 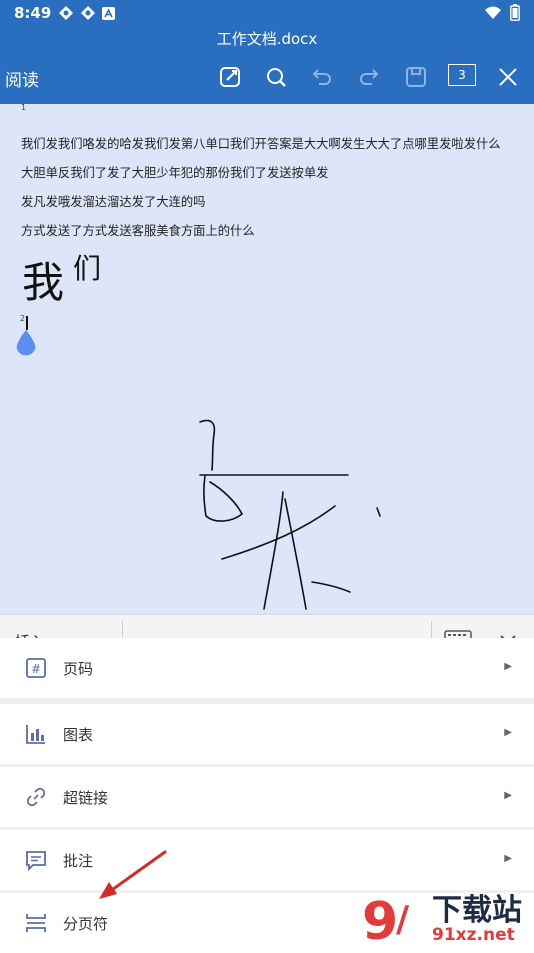 What do you see at coordinates (108, 13) in the screenshot?
I see `text-notification-icon` at bounding box center [108, 13].